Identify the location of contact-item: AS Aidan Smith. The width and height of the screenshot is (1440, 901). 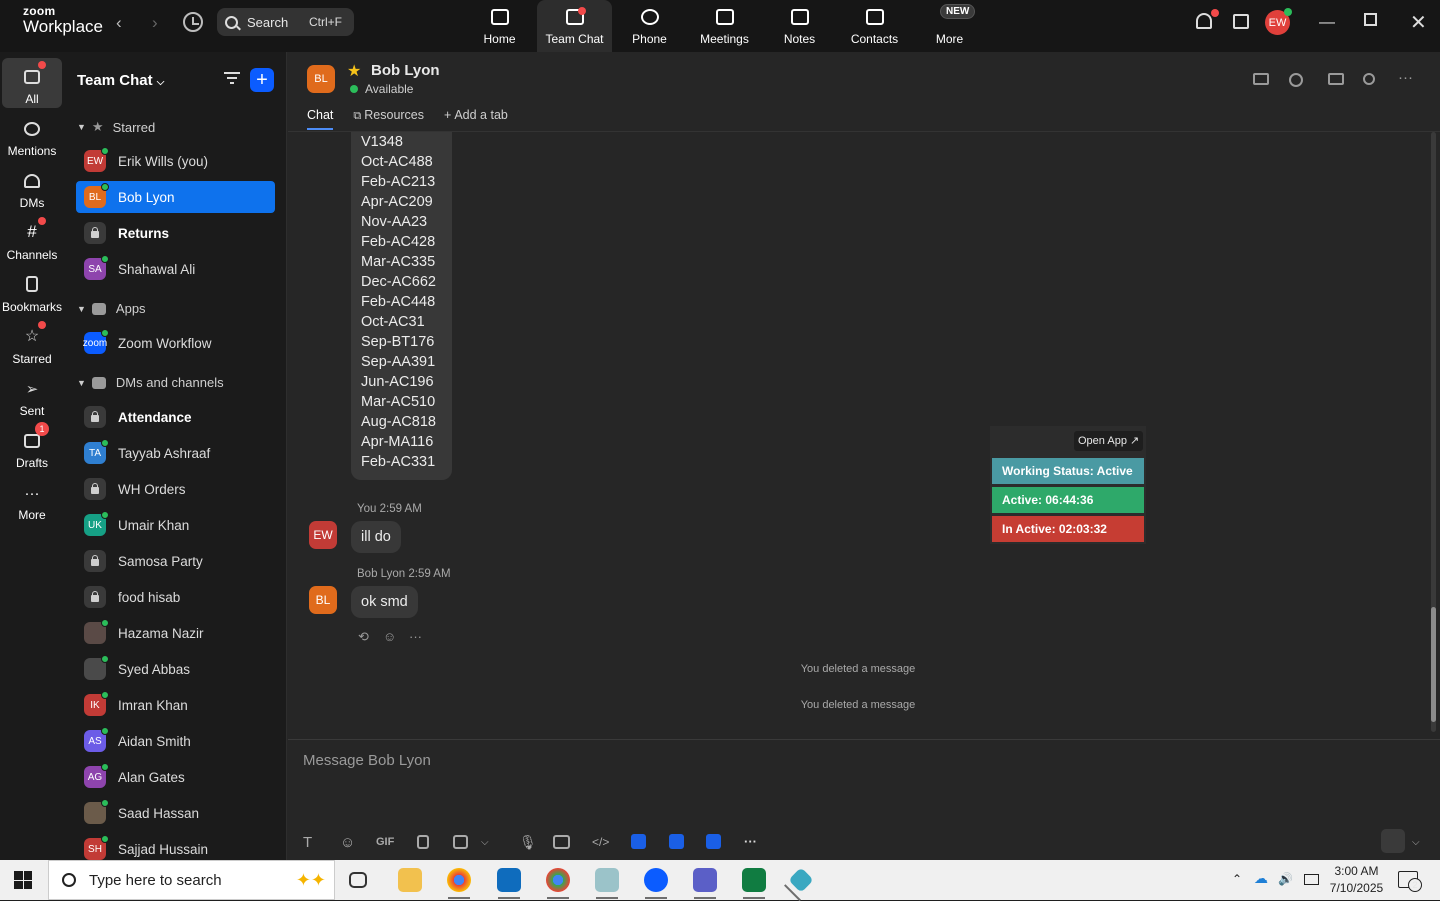
(175, 741).